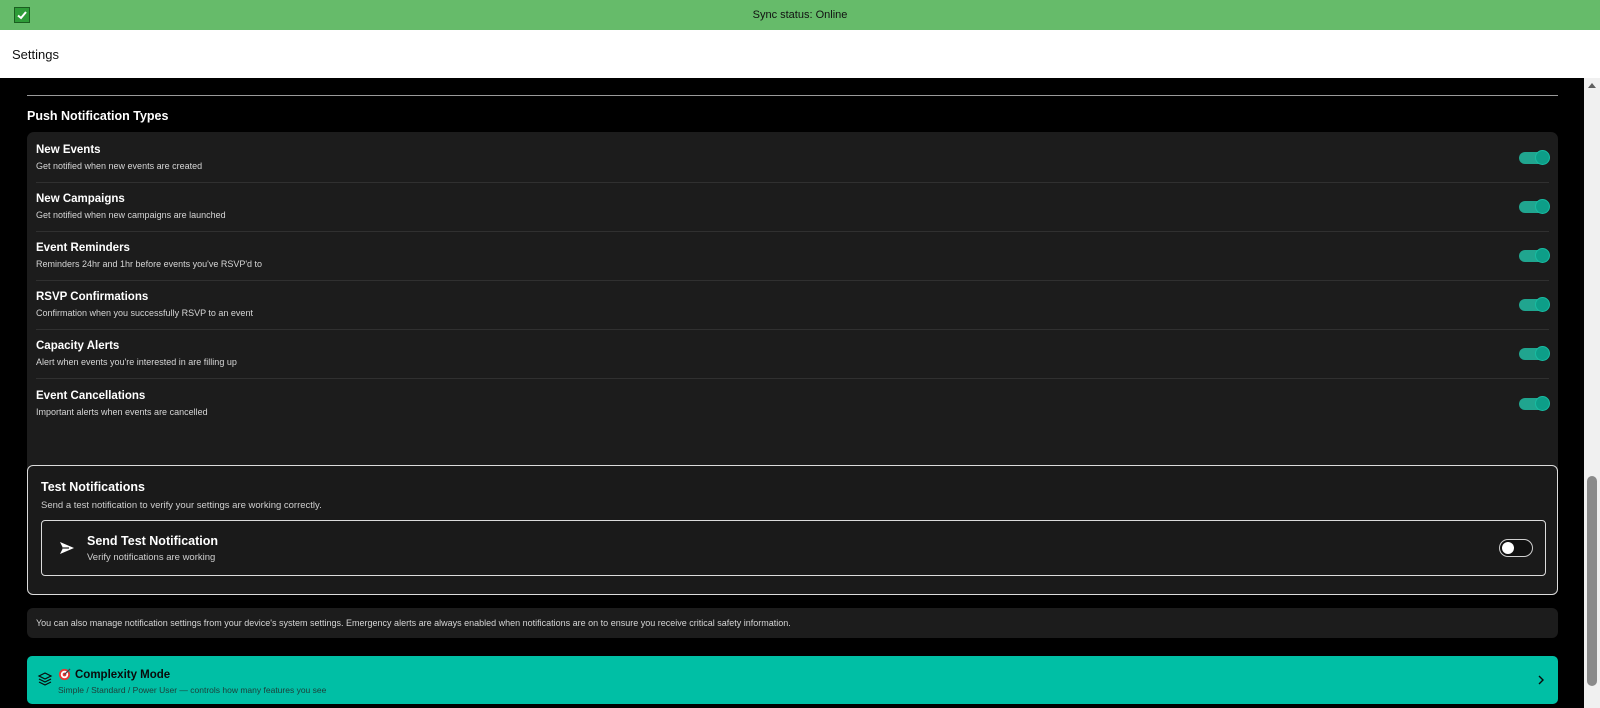 This screenshot has height=708, width=1600. What do you see at coordinates (1534, 206) in the screenshot?
I see `new-campaigns-toggle` at bounding box center [1534, 206].